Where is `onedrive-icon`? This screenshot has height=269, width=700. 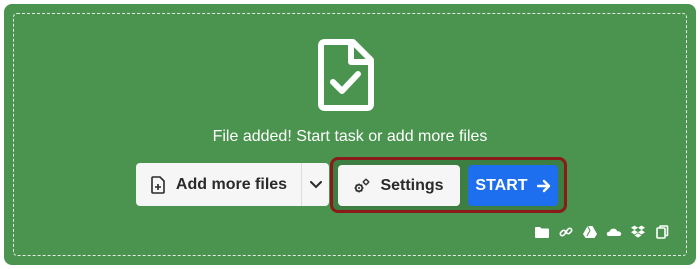
onedrive-icon is located at coordinates (614, 232).